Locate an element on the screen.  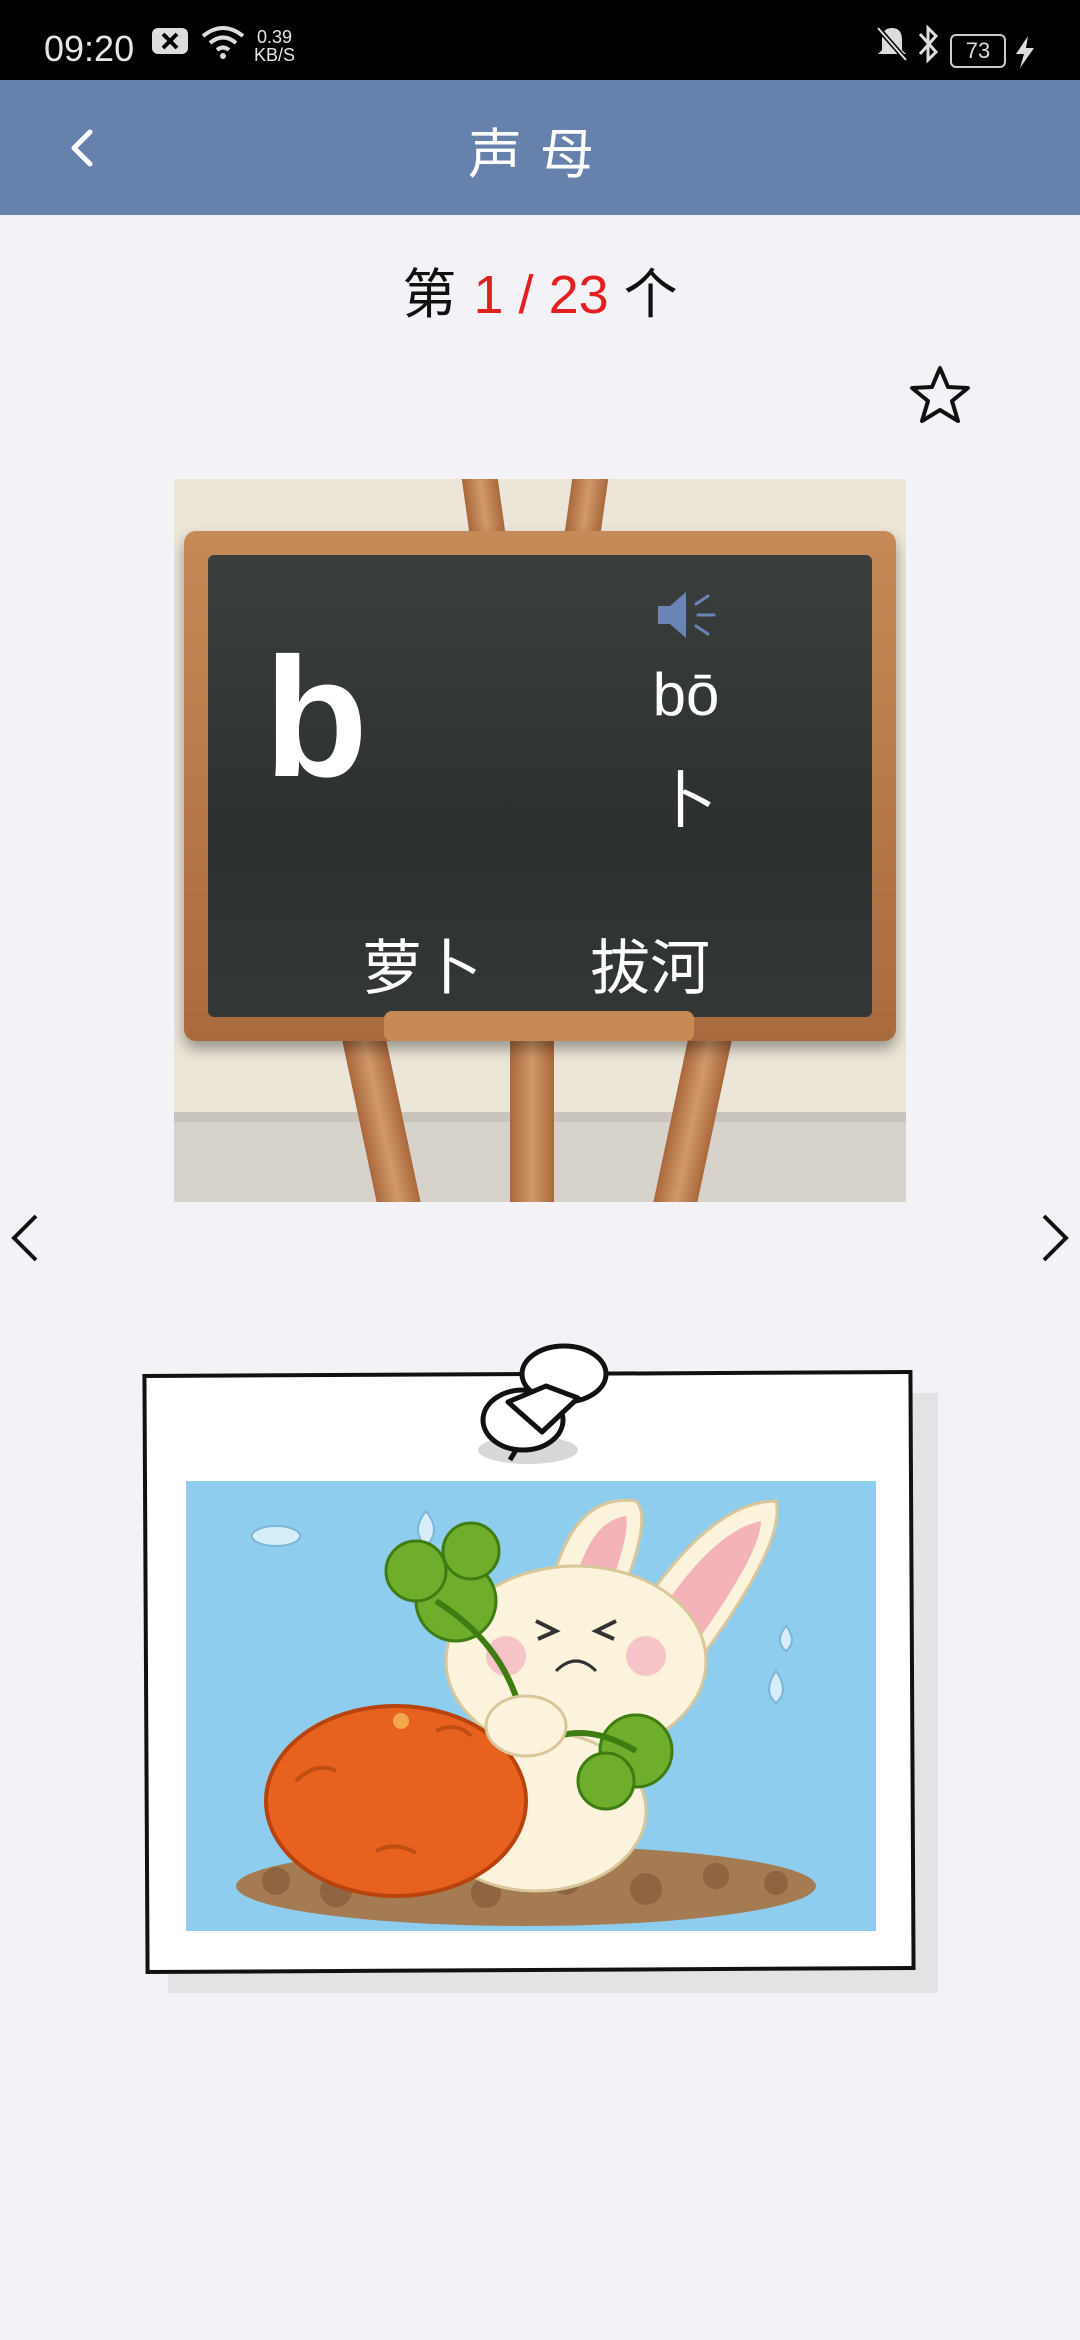
battery-level: 73 is located at coordinates (978, 50).